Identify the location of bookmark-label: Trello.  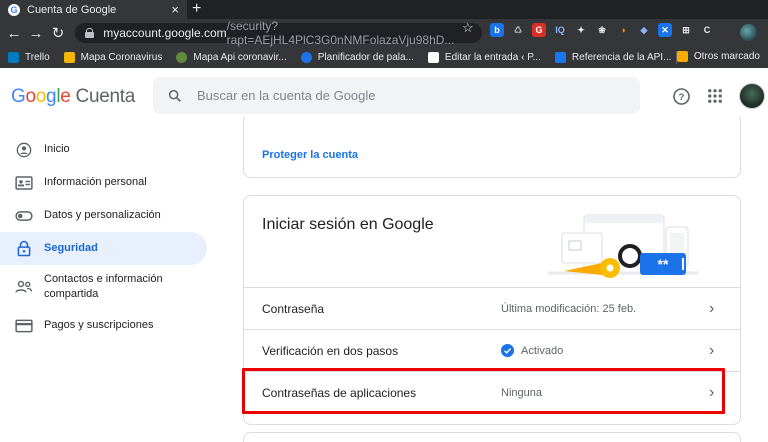
(37, 57).